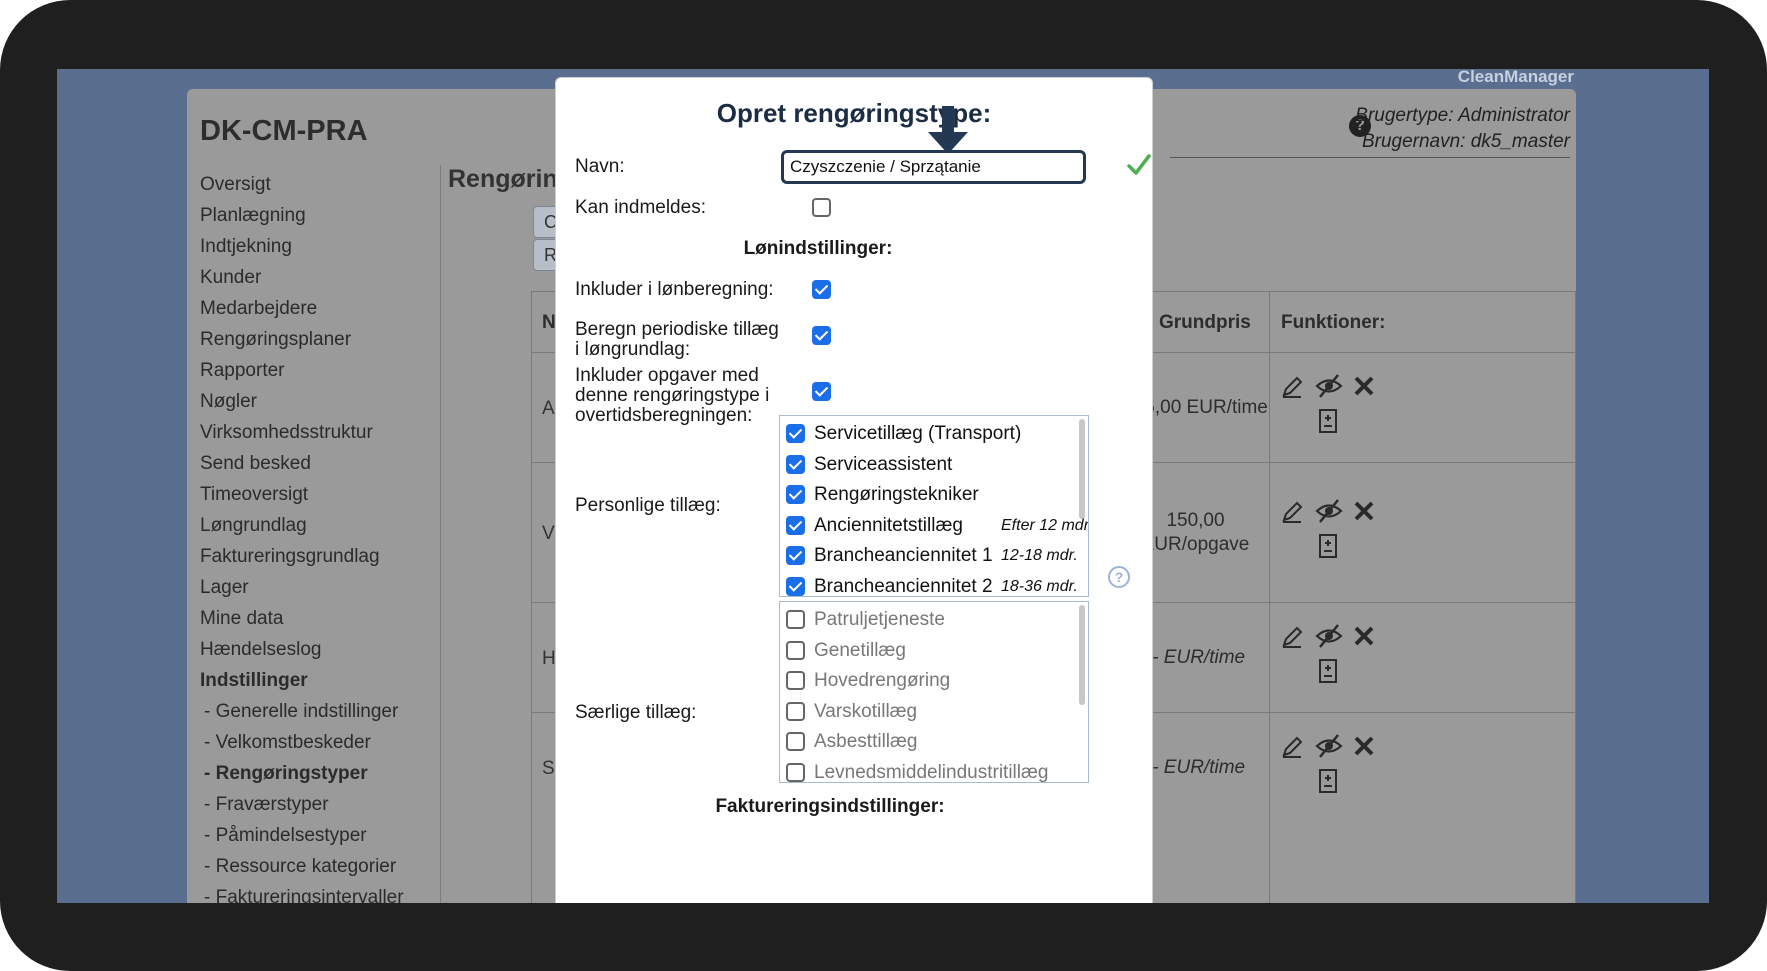  Describe the element at coordinates (302, 556) in the screenshot. I see `sidebar-item: Faktureringsgrundlag` at that location.